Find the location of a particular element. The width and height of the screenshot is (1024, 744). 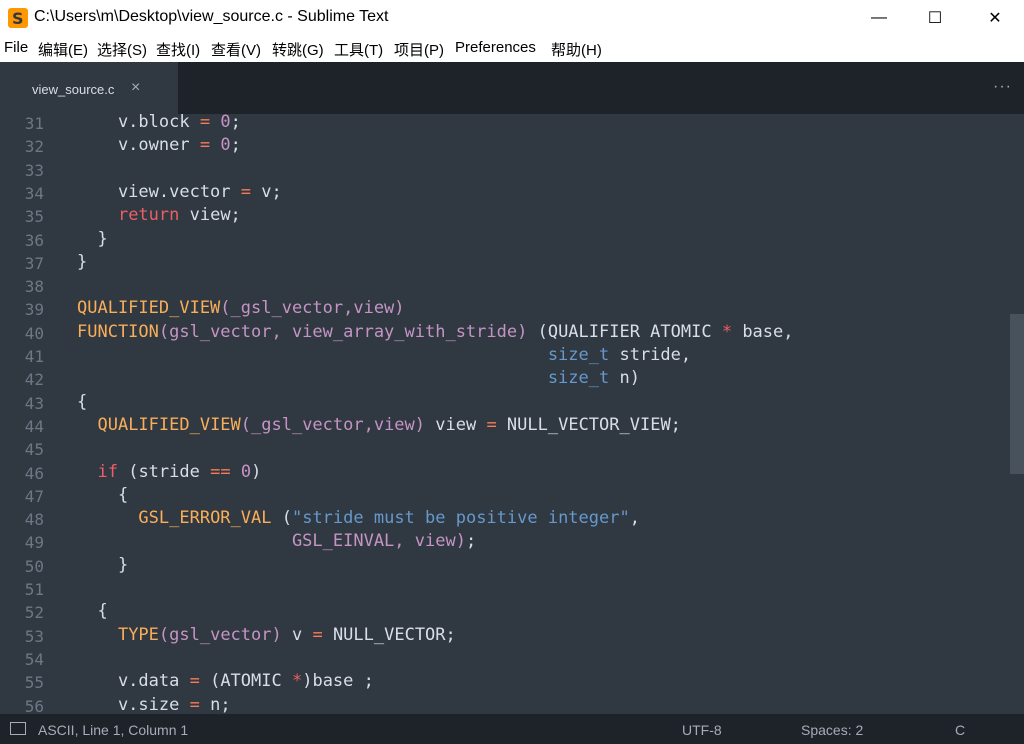

menu-tools: 工具(T) is located at coordinates (358, 49).